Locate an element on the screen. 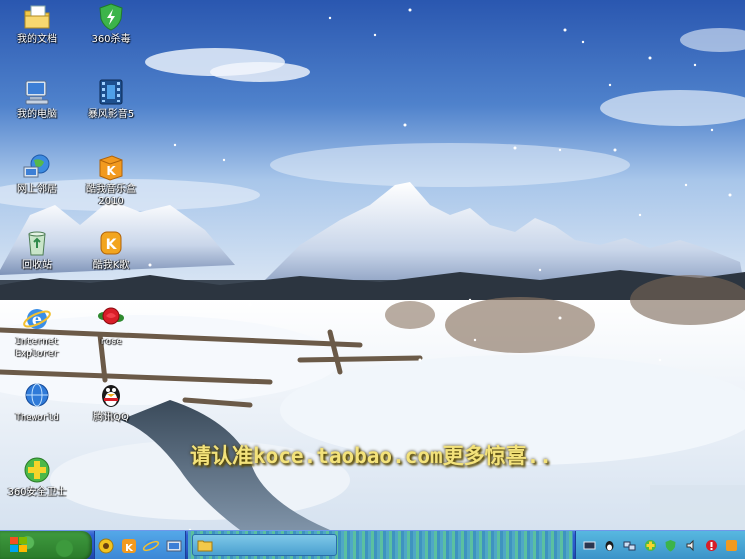  folder-icon is located at coordinates (205, 546).